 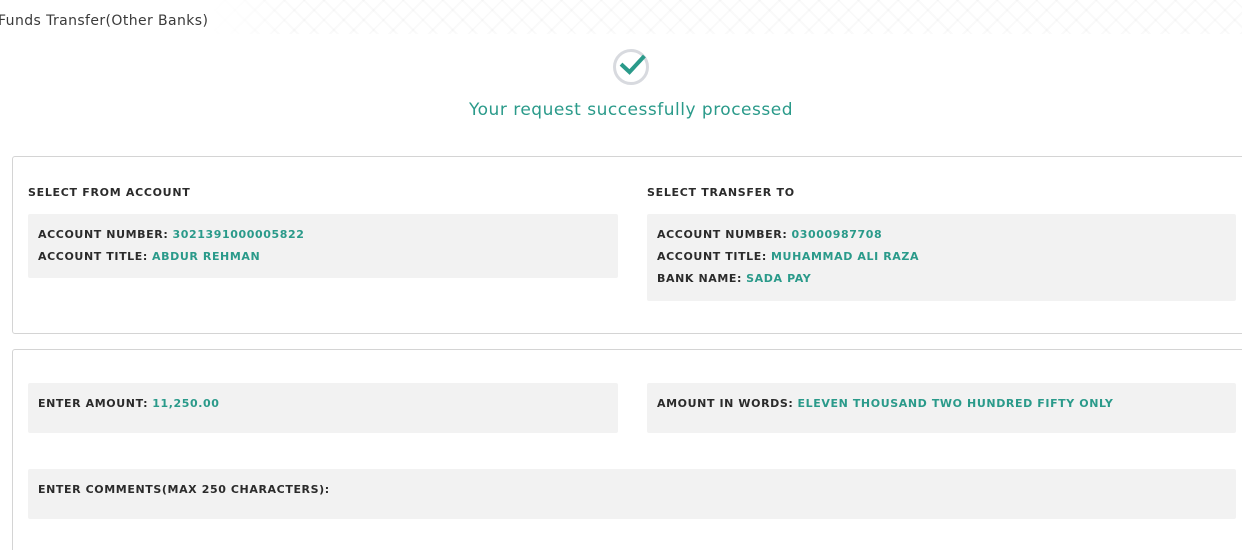 I want to click on page-title: Funds Transfer(Other Banks), so click(x=104, y=21).